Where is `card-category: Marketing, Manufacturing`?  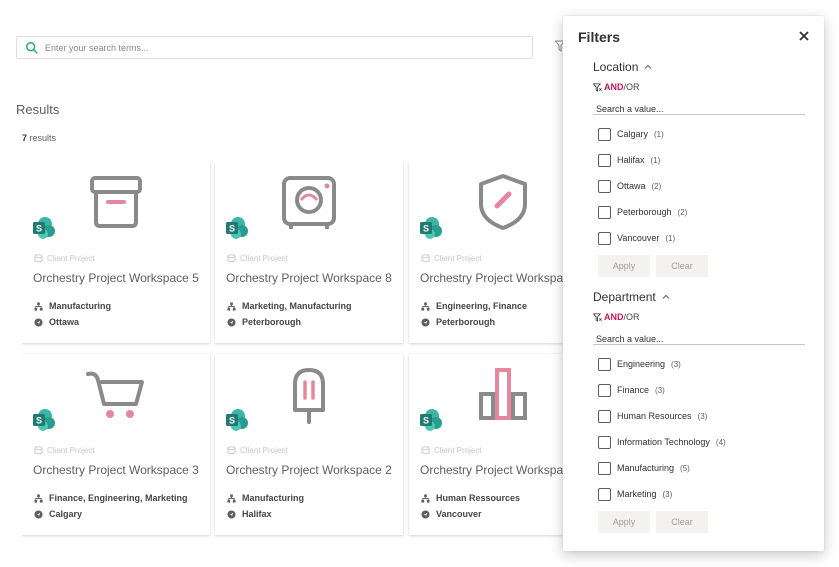
card-category: Marketing, Manufacturing is located at coordinates (289, 306).